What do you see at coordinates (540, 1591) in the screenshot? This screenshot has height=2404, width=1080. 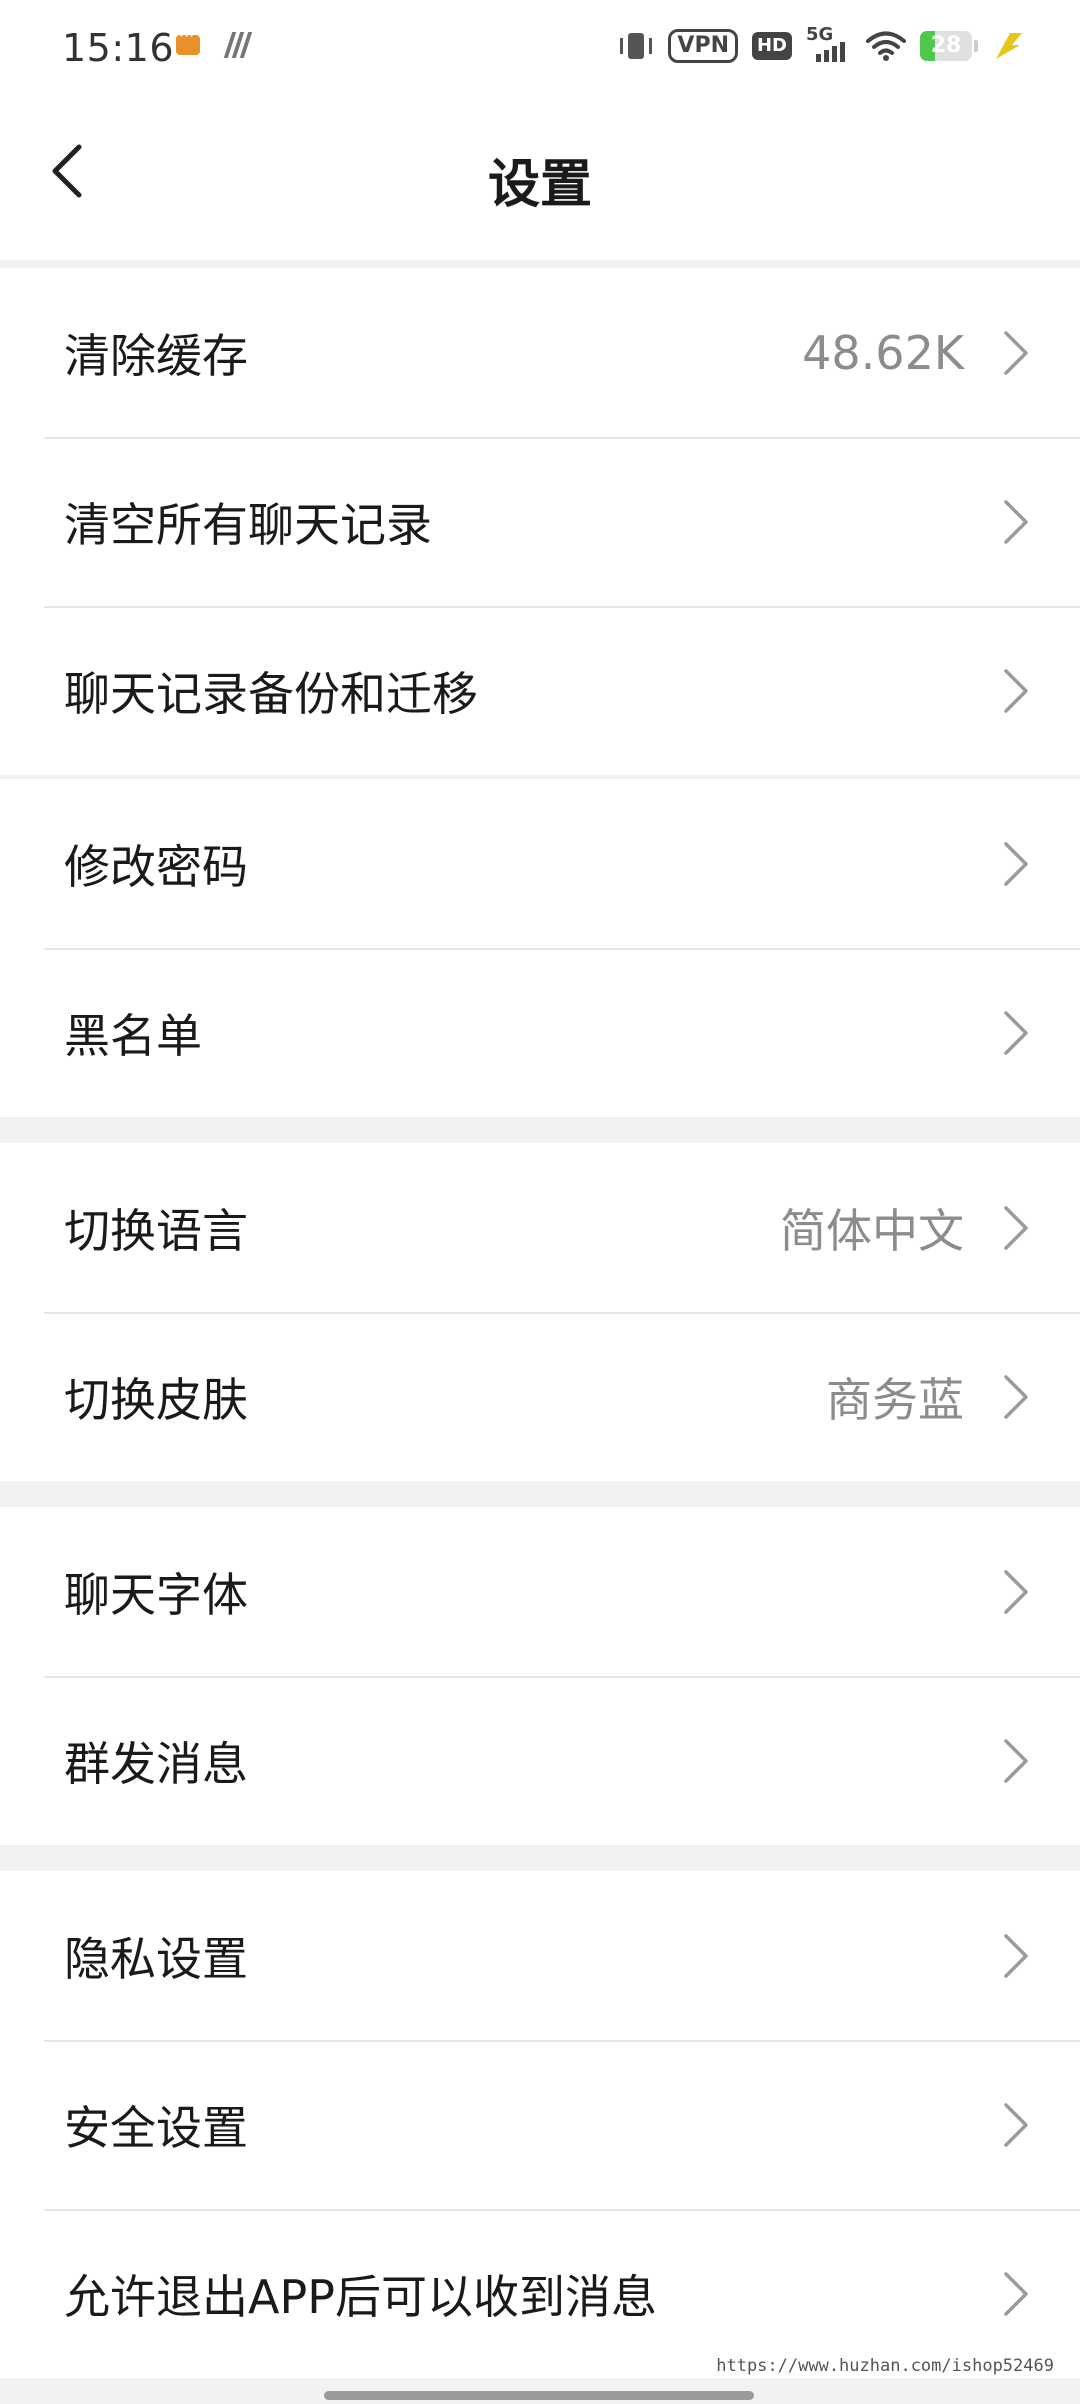 I see `chat-font-row: 聊天字体` at bounding box center [540, 1591].